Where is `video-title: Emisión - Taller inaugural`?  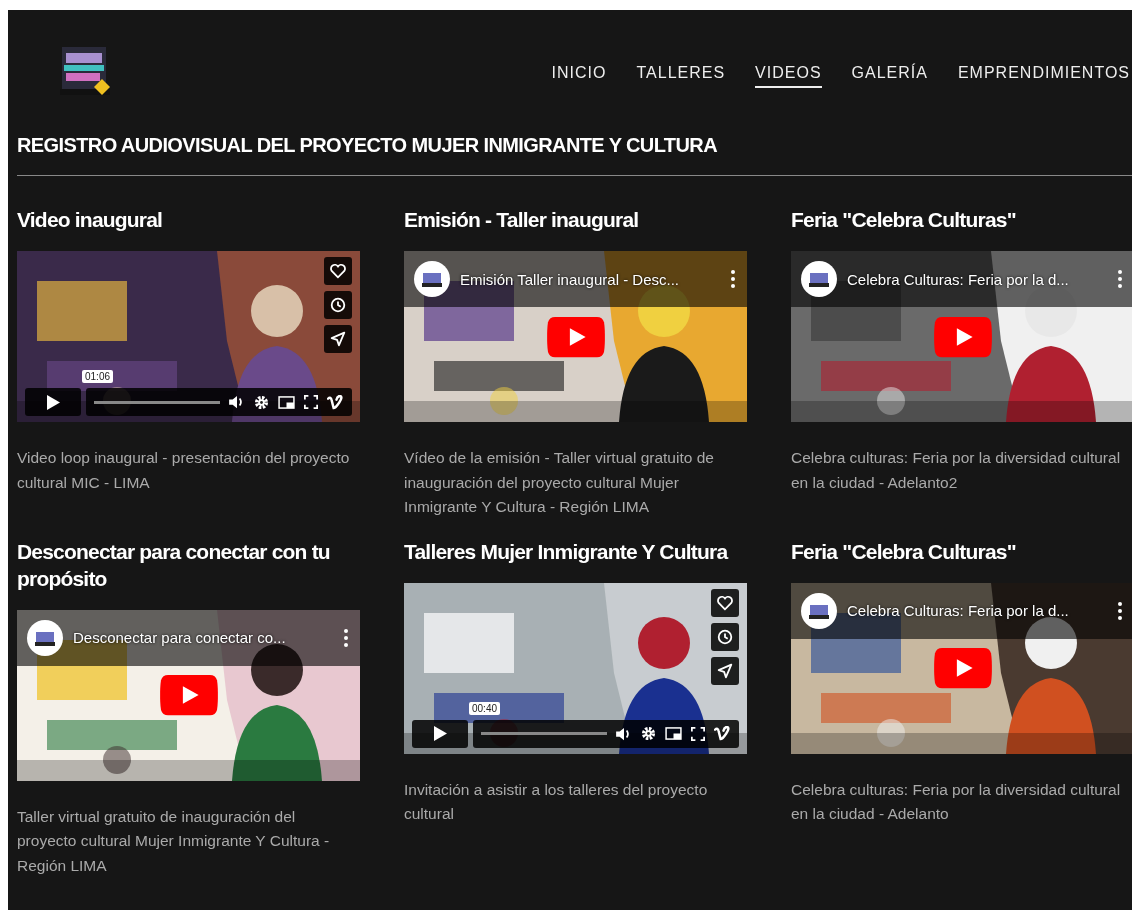 video-title: Emisión - Taller inaugural is located at coordinates (522, 220).